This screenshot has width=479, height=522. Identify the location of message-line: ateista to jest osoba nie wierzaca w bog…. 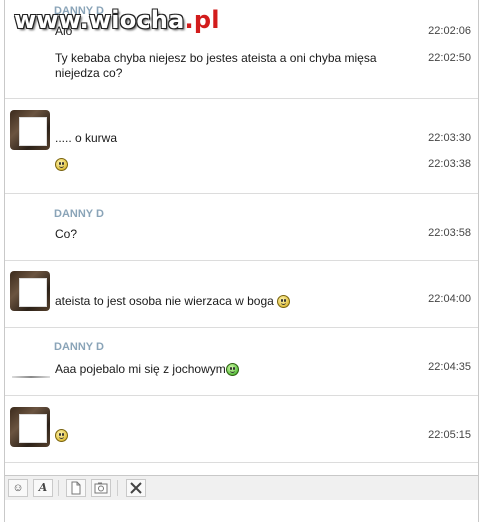
(173, 301).